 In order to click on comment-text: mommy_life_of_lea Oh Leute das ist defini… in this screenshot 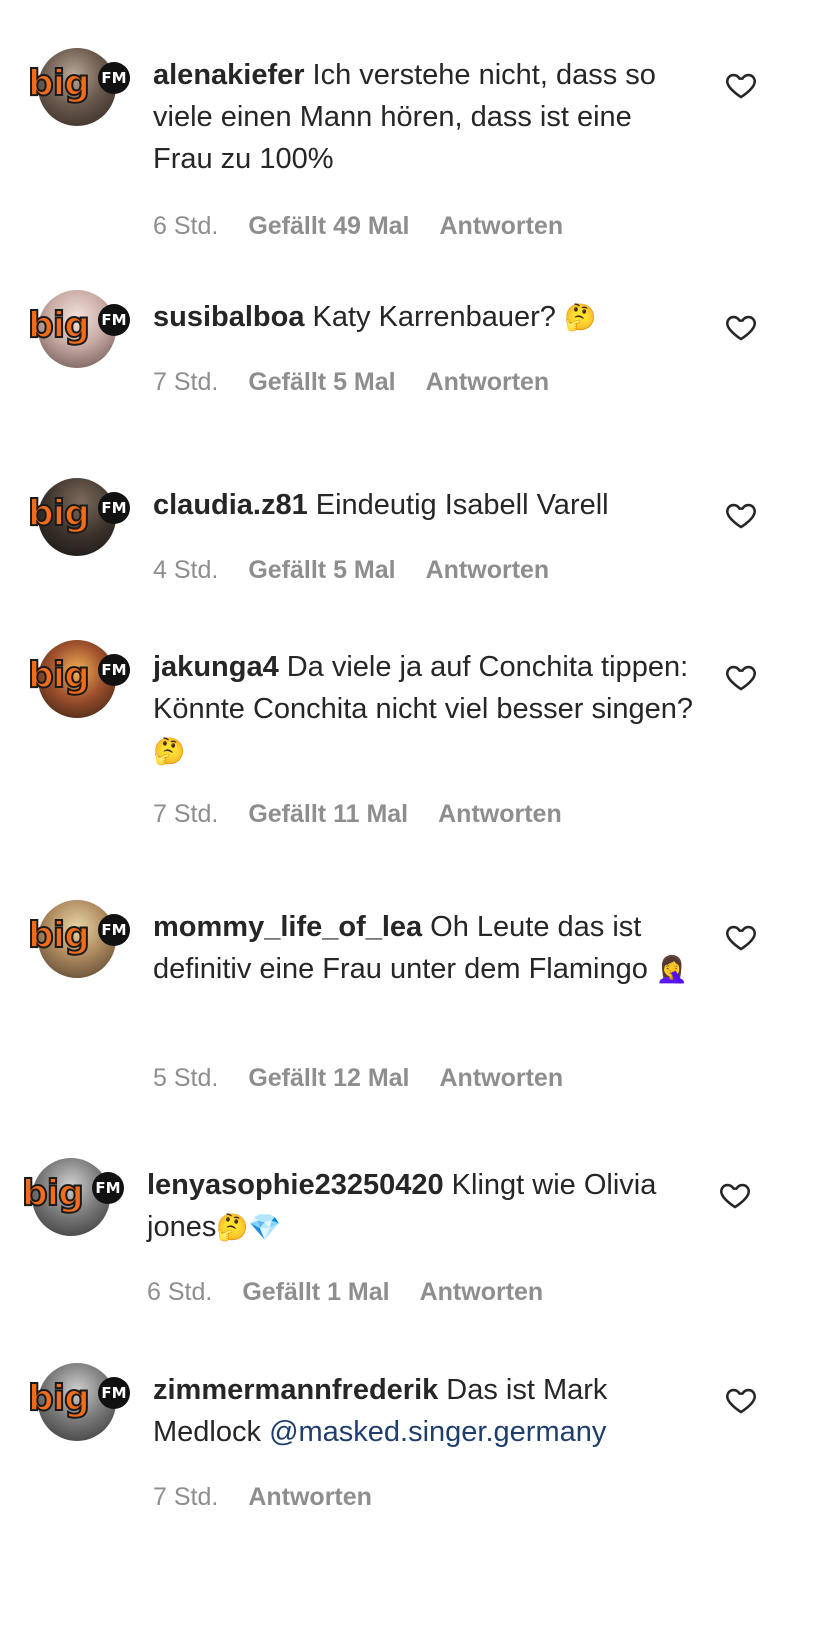, I will do `click(425, 948)`.